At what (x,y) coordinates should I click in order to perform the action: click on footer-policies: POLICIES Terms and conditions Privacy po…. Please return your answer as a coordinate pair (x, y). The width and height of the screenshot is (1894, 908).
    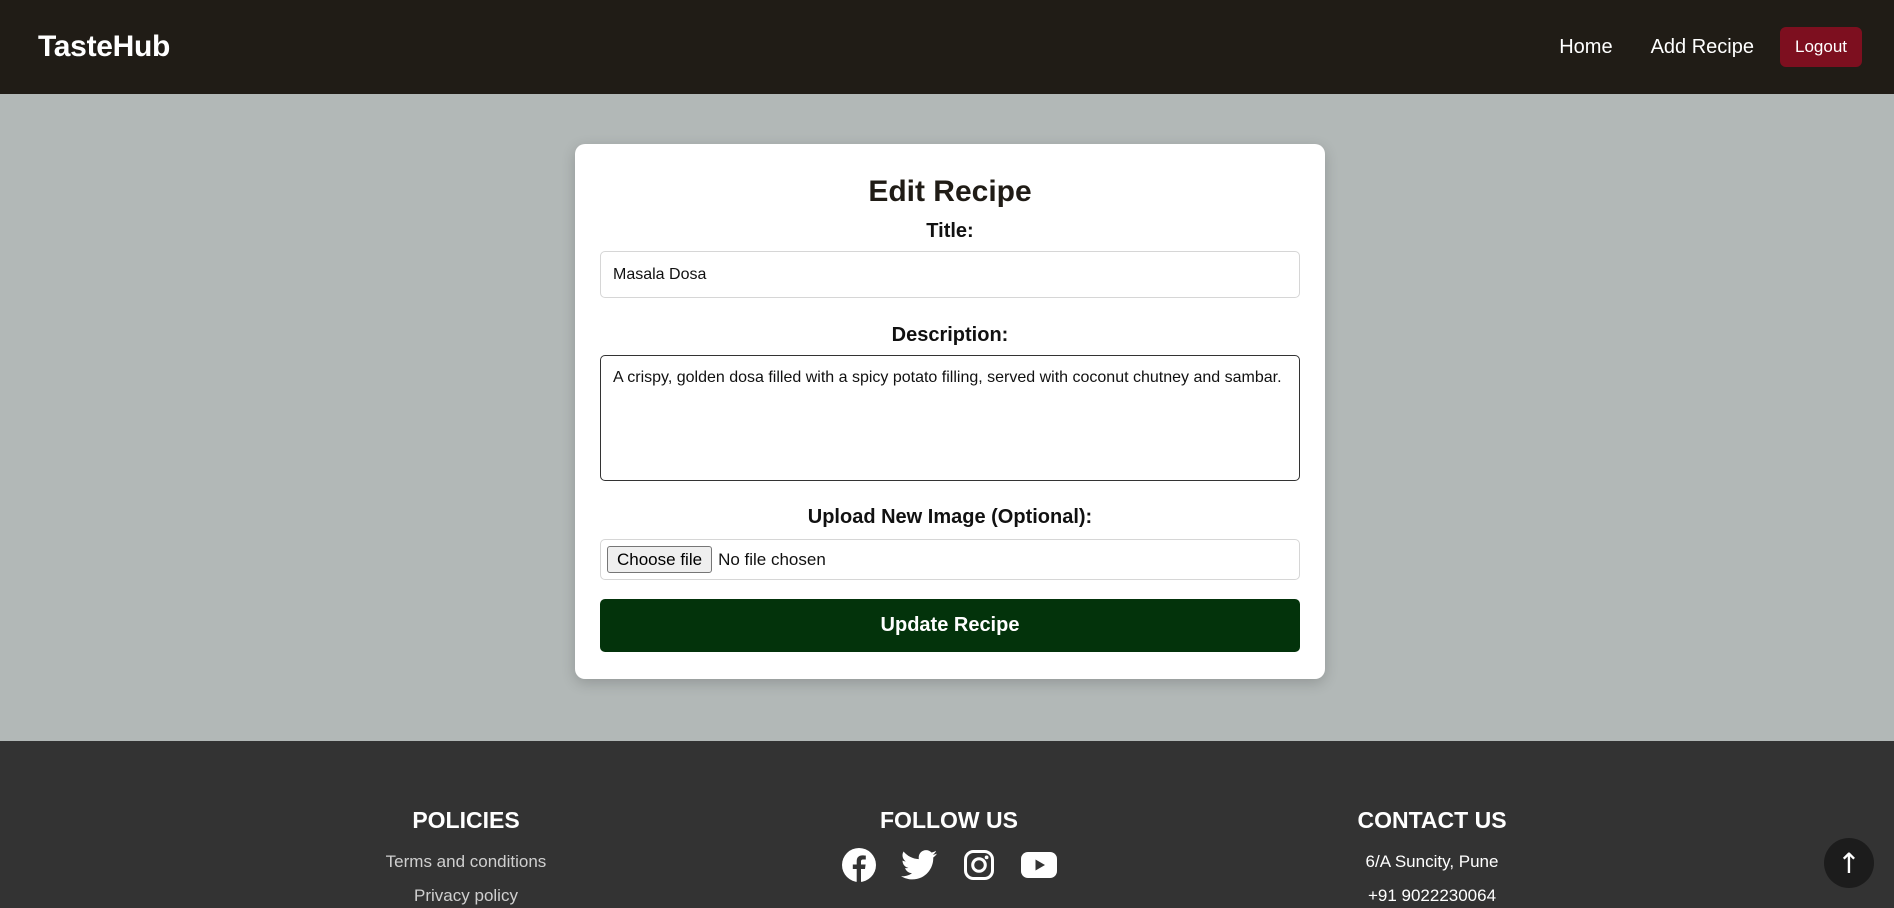
    Looking at the image, I should click on (466, 823).